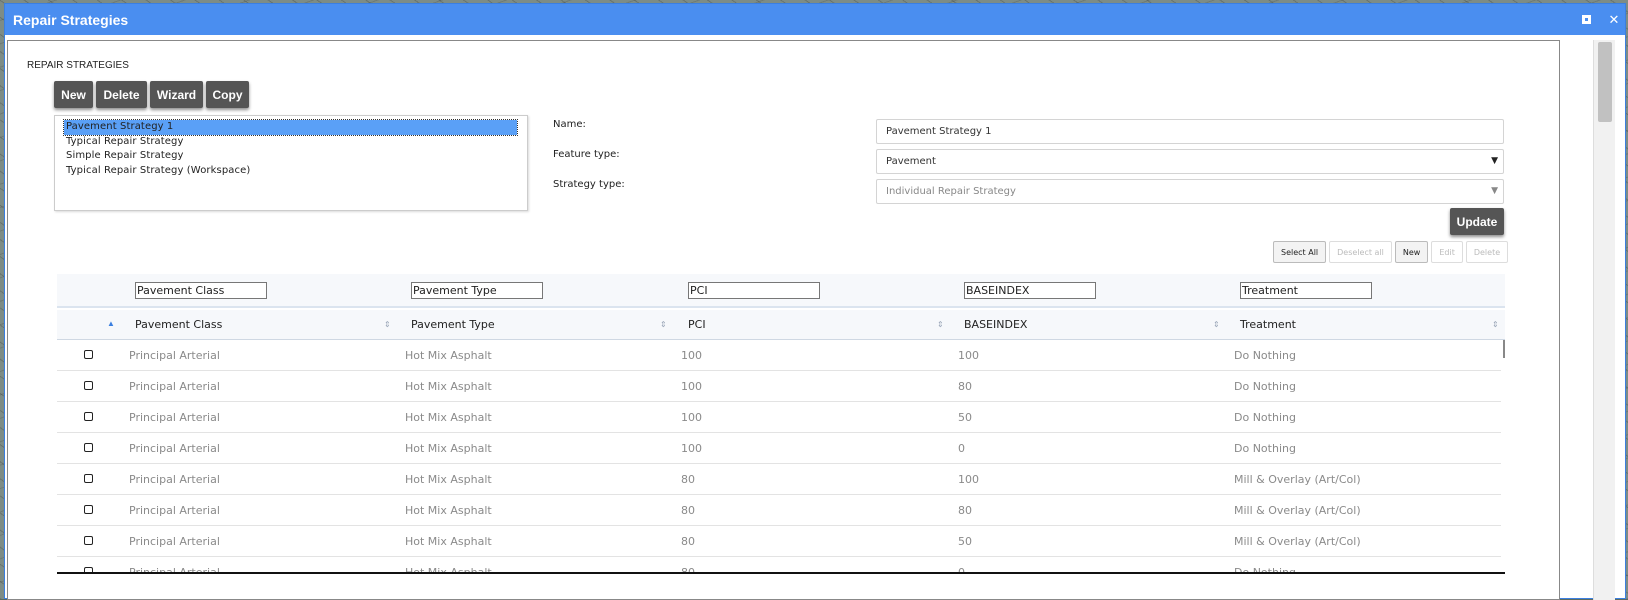  Describe the element at coordinates (961, 448) in the screenshot. I see `cell-baseindex: 0` at that location.